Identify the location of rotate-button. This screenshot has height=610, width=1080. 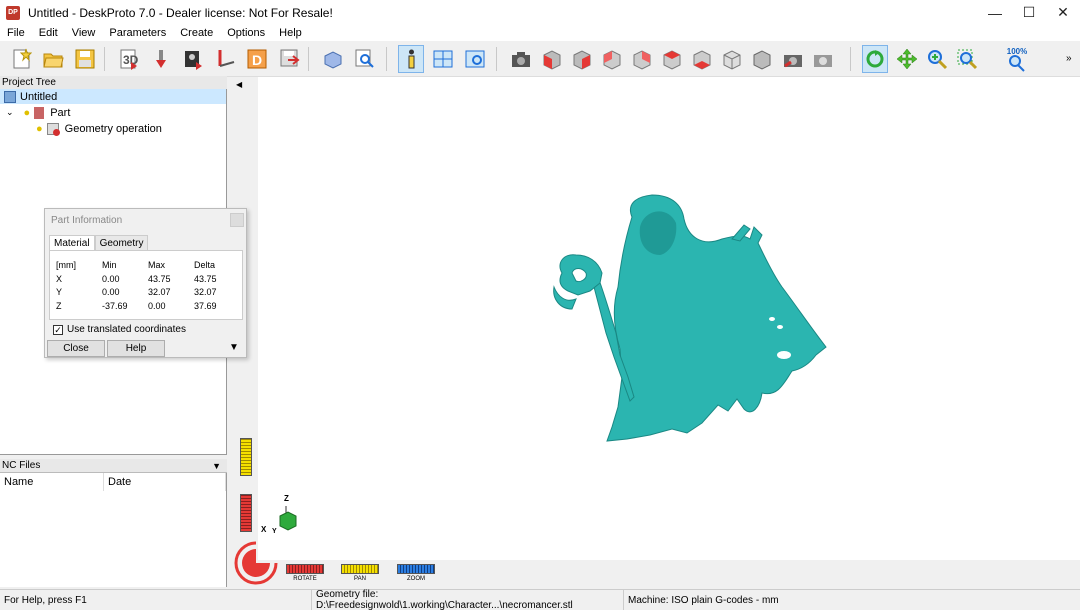
(875, 59).